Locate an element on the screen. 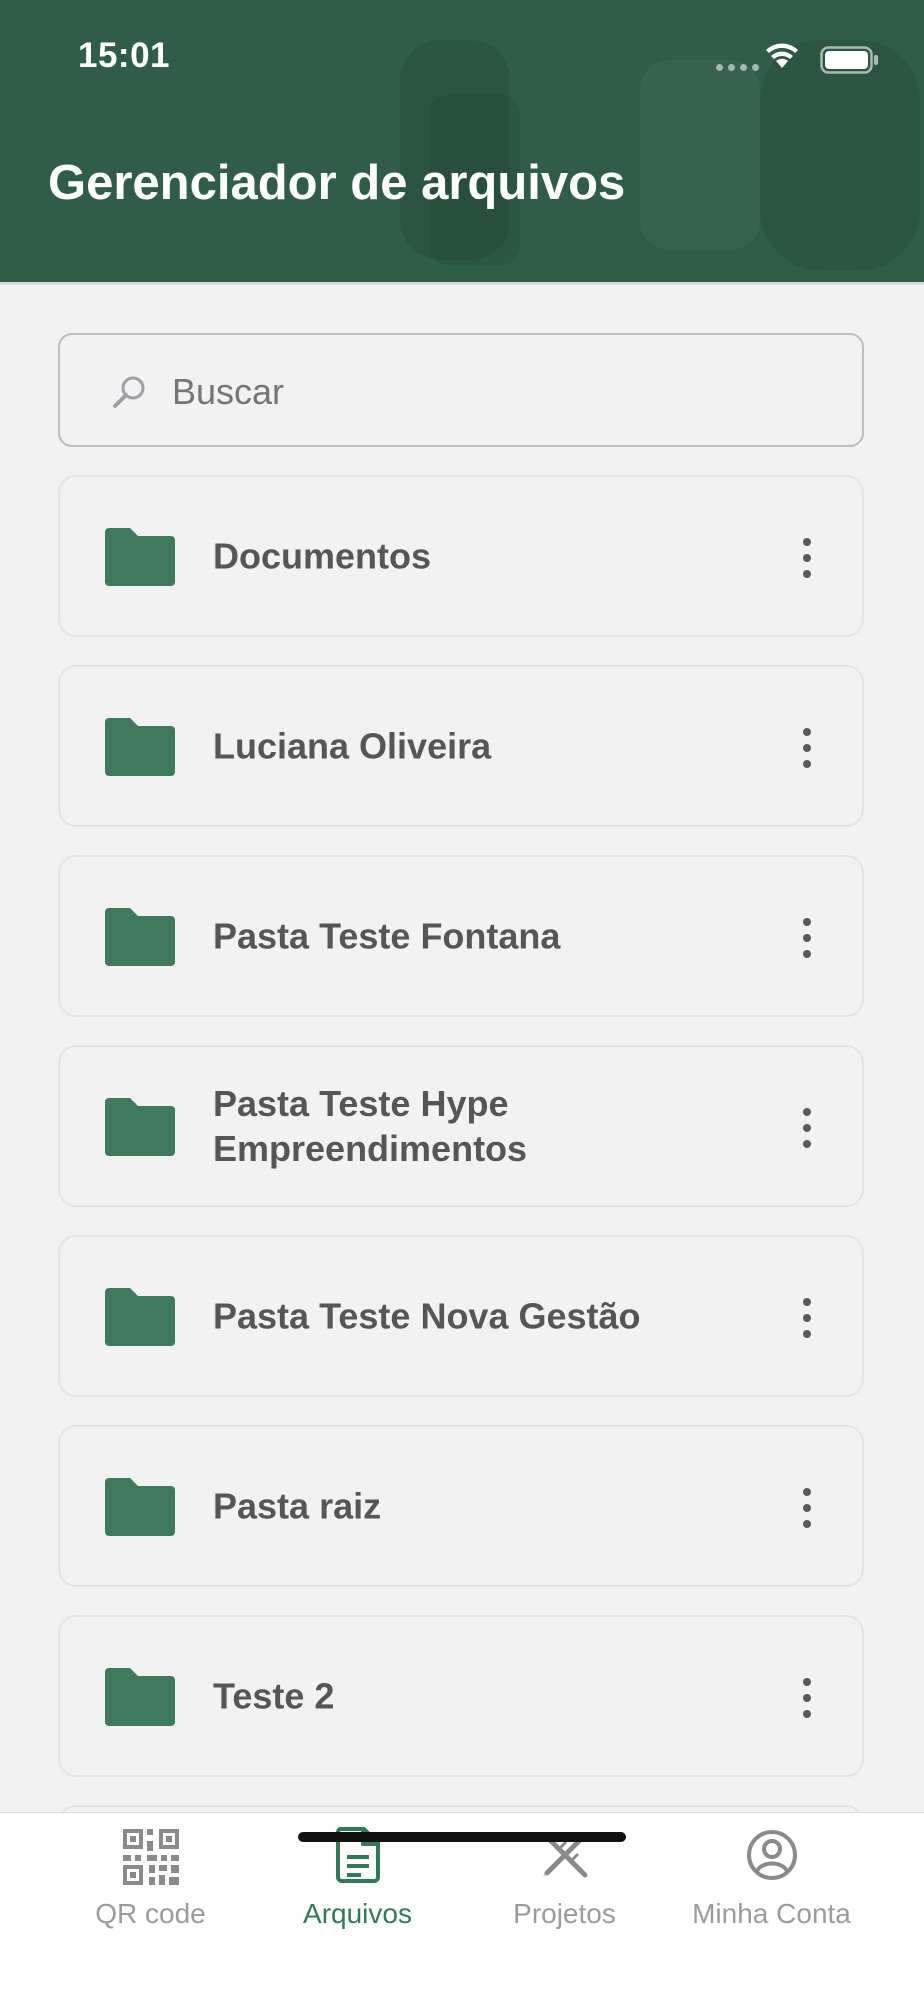  tab-qr-code: QR code is located at coordinates (150, 1878).